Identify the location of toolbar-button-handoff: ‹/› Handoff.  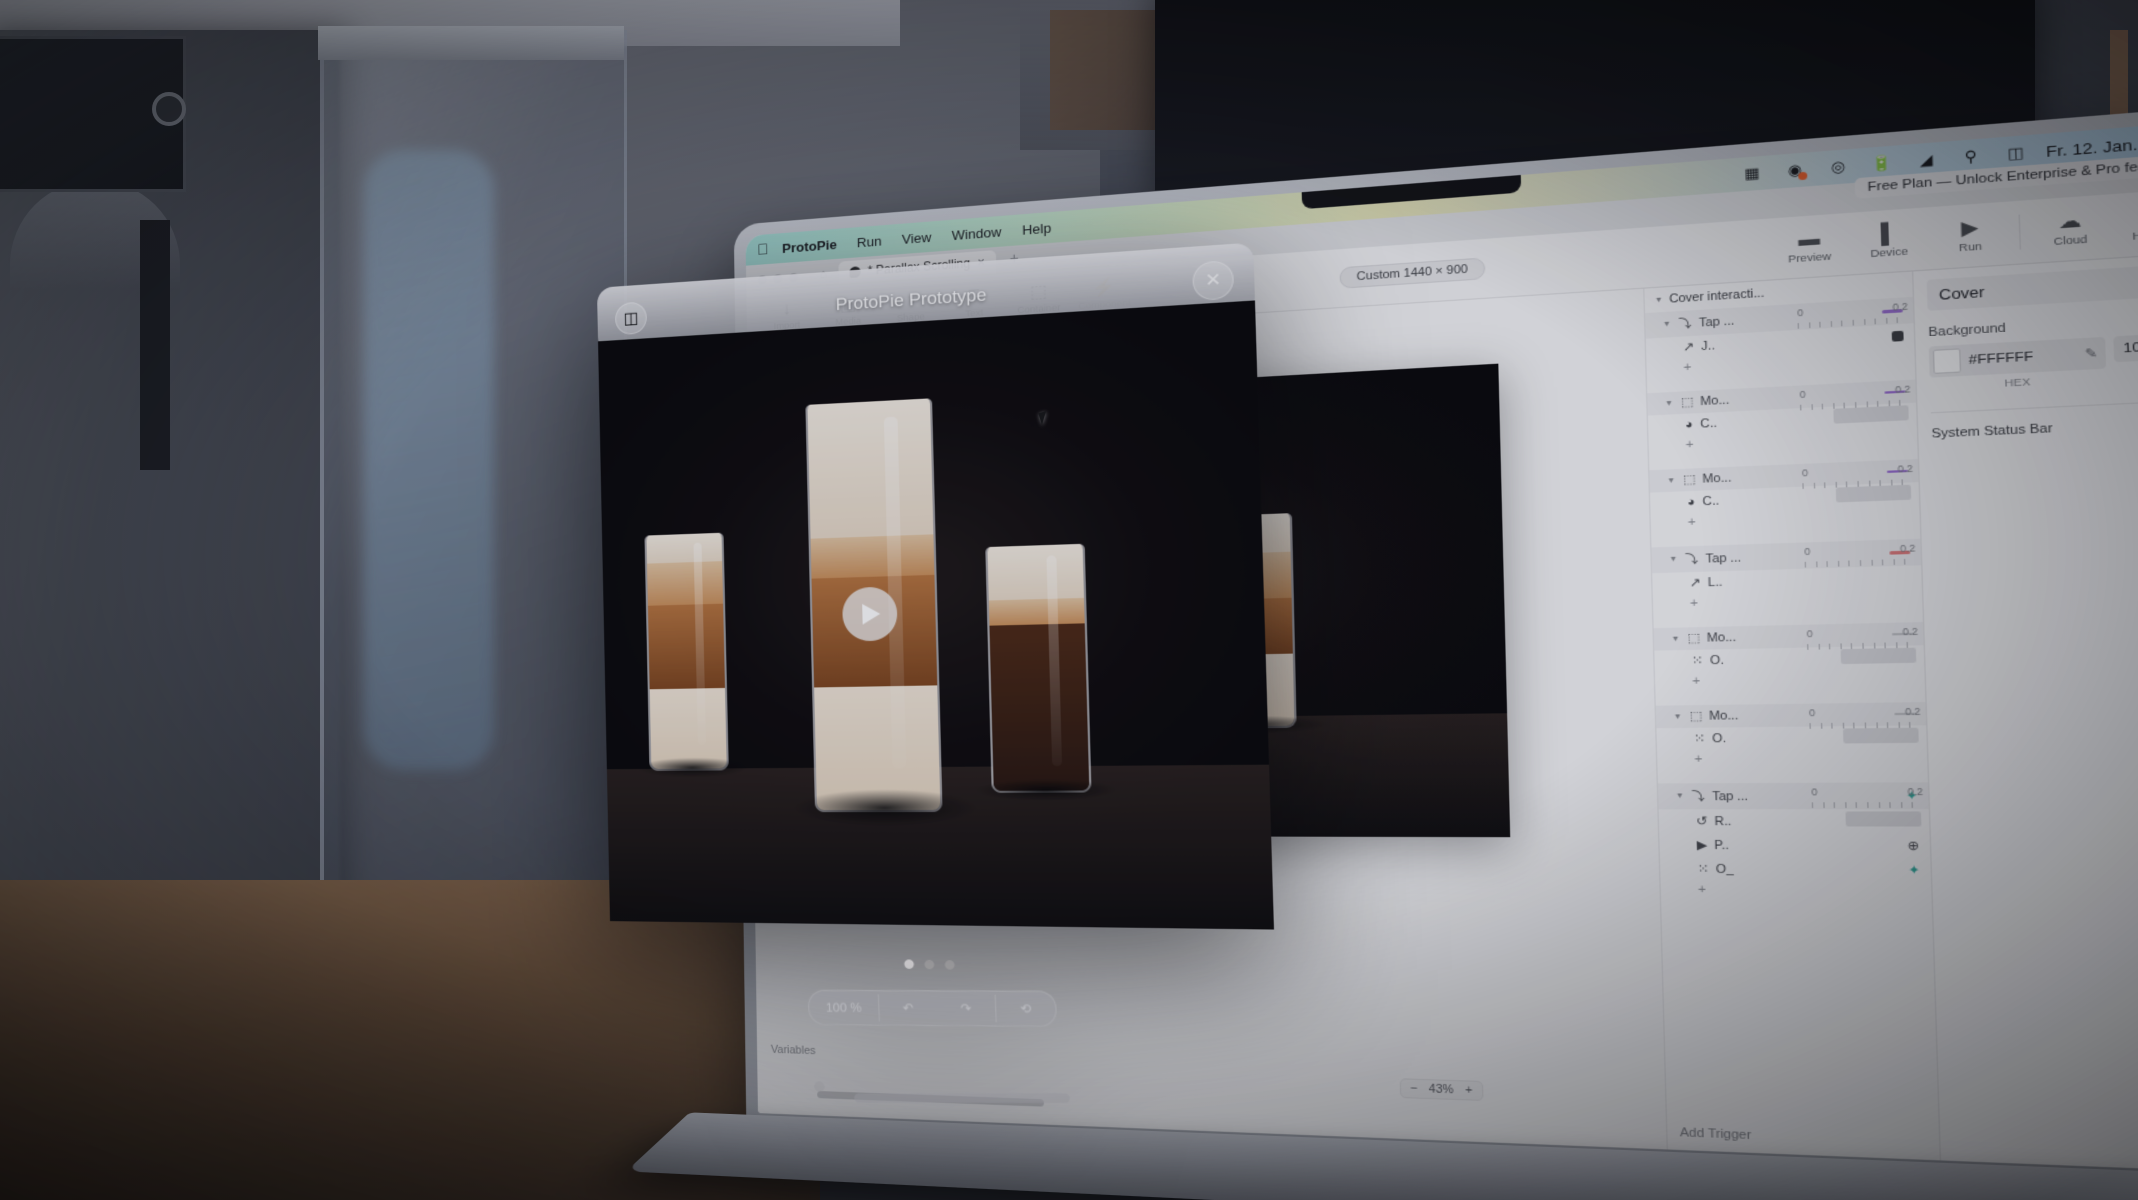
(2125, 222).